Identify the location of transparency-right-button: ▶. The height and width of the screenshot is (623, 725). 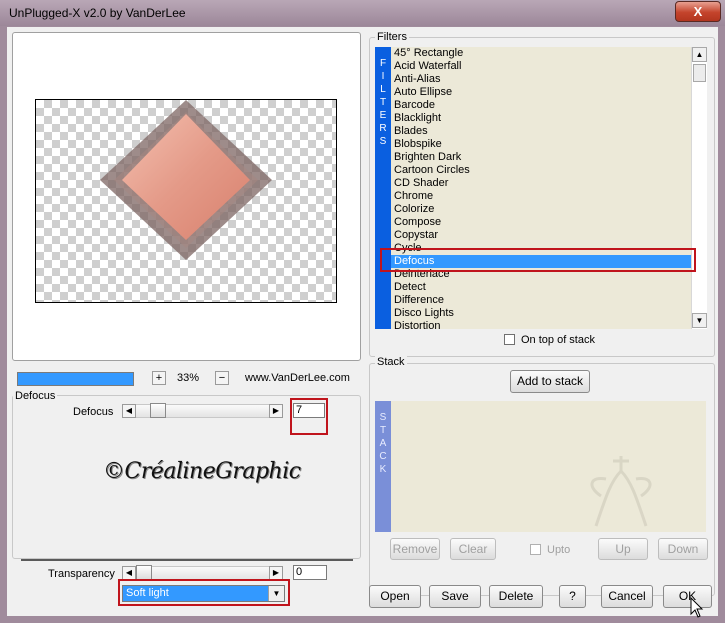
(276, 573).